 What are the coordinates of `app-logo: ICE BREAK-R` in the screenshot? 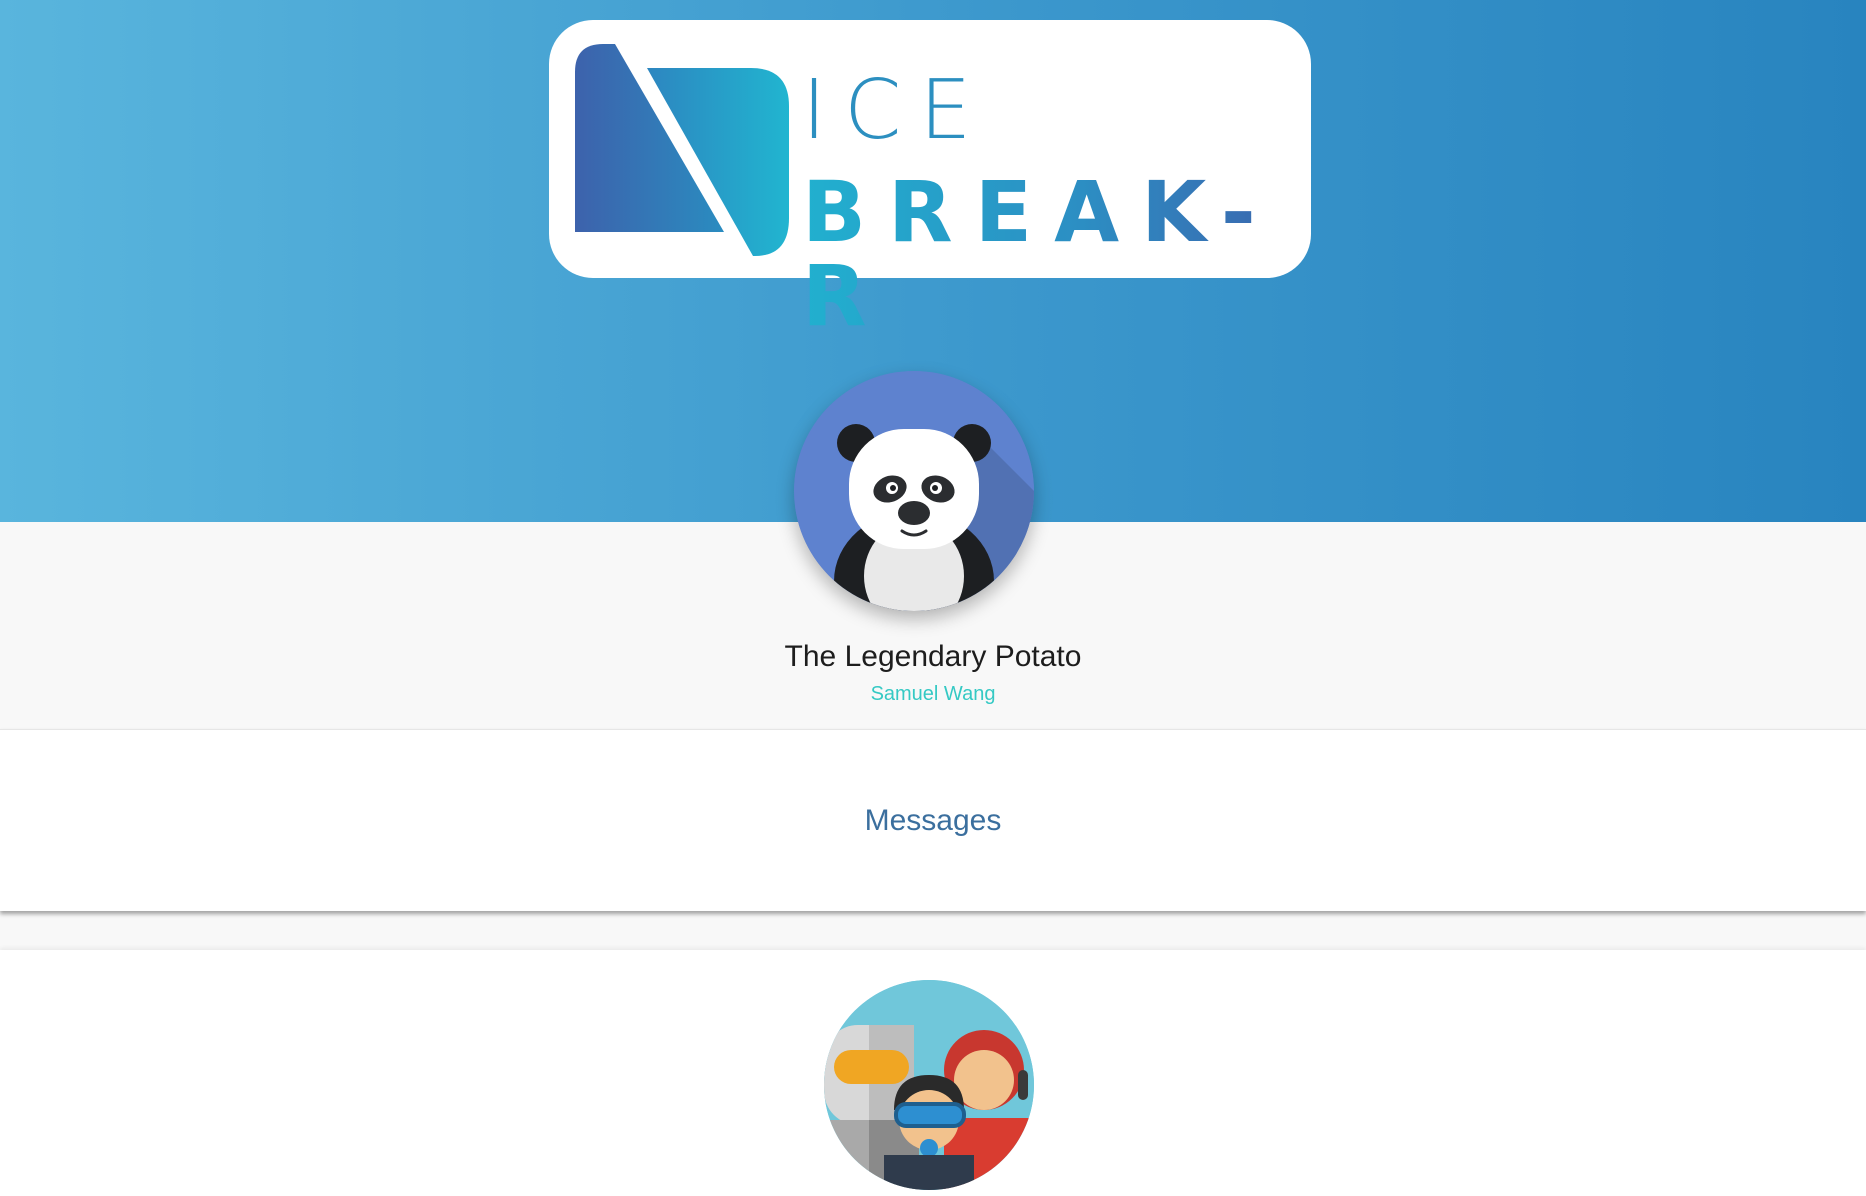 It's located at (930, 179).